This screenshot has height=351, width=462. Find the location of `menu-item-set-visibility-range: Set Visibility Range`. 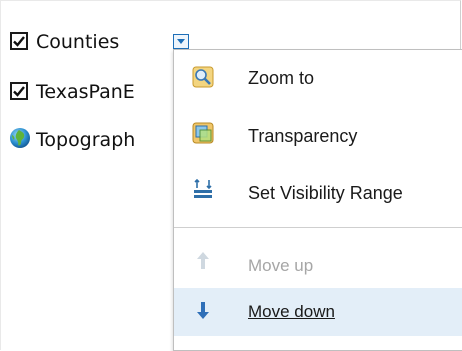

menu-item-set-visibility-range: Set Visibility Range is located at coordinates (318, 192).